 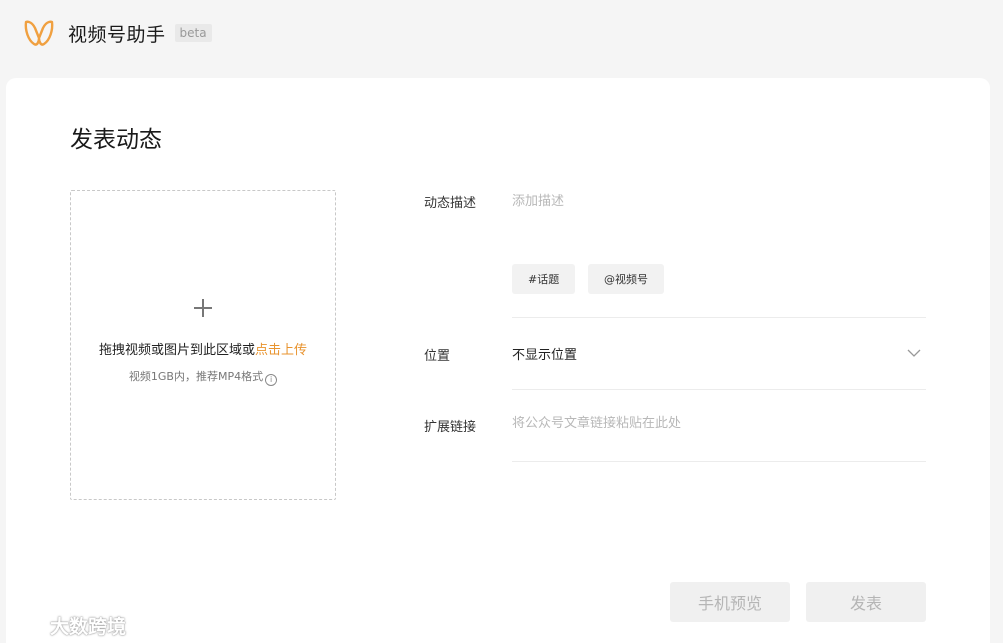 What do you see at coordinates (866, 602) in the screenshot?
I see `publish-button: 发表` at bounding box center [866, 602].